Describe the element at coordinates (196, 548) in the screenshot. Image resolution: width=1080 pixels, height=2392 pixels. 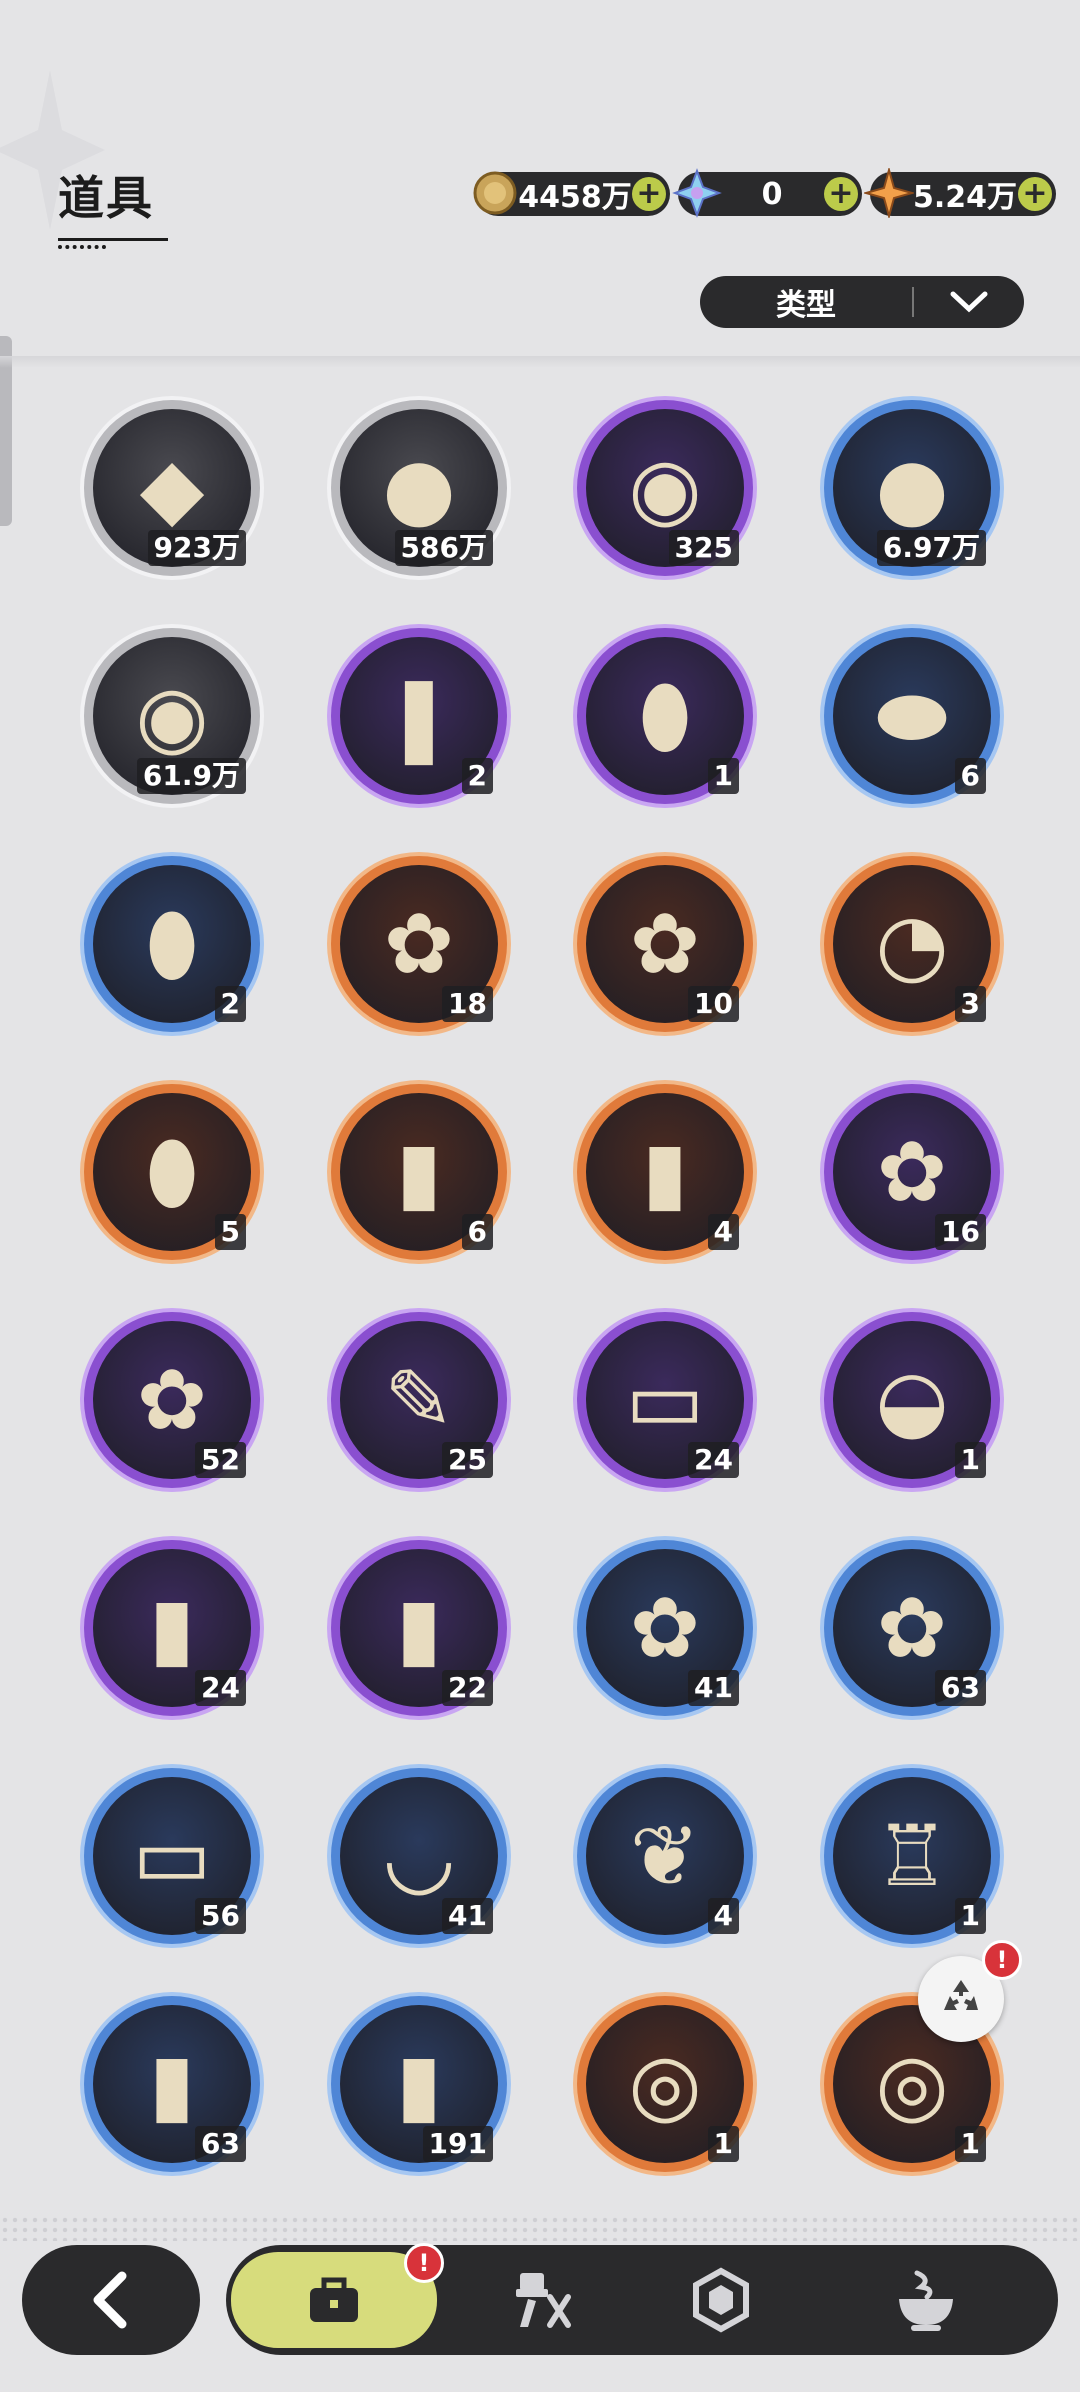
I see `item-count: 923万` at that location.